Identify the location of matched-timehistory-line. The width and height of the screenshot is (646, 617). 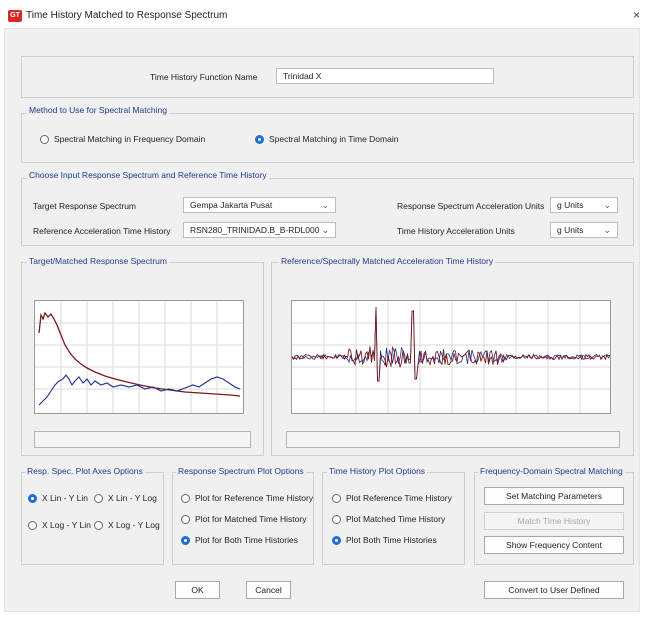
(451, 344).